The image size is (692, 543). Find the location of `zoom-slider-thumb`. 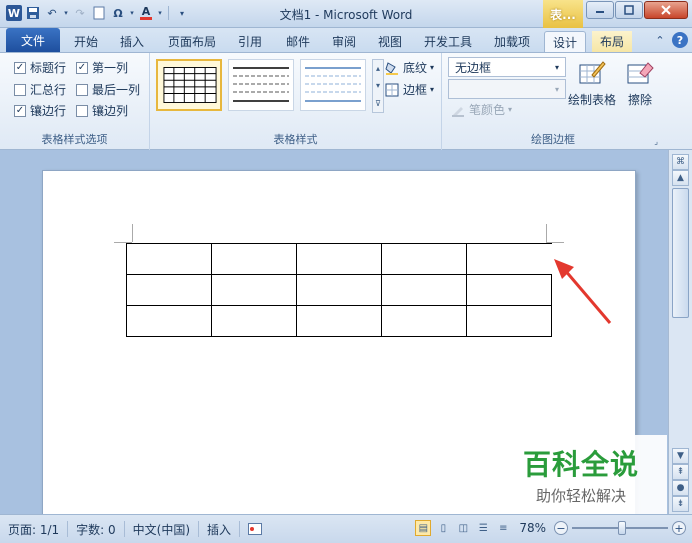

zoom-slider-thumb is located at coordinates (622, 528).